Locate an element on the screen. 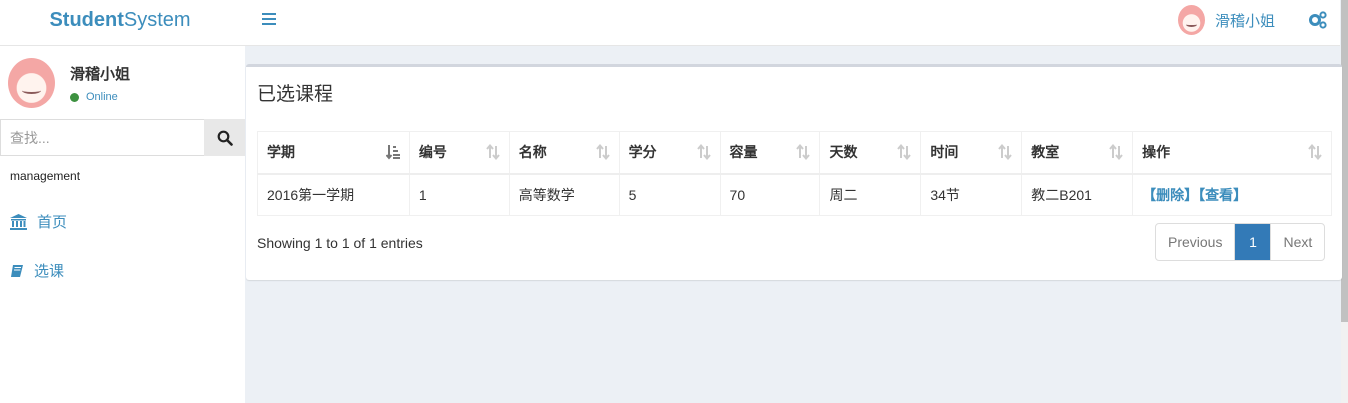 This screenshot has height=403, width=1348. cell-credit: 5 is located at coordinates (669, 194).